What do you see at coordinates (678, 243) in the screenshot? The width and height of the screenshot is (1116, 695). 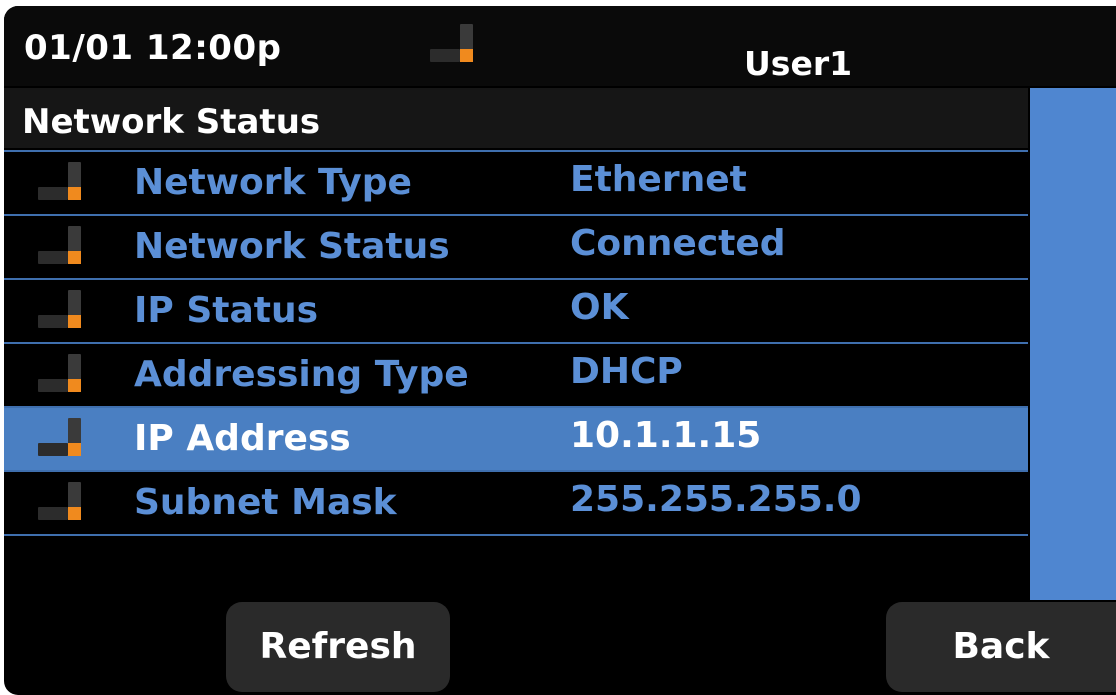 I see `item-value: Connected` at bounding box center [678, 243].